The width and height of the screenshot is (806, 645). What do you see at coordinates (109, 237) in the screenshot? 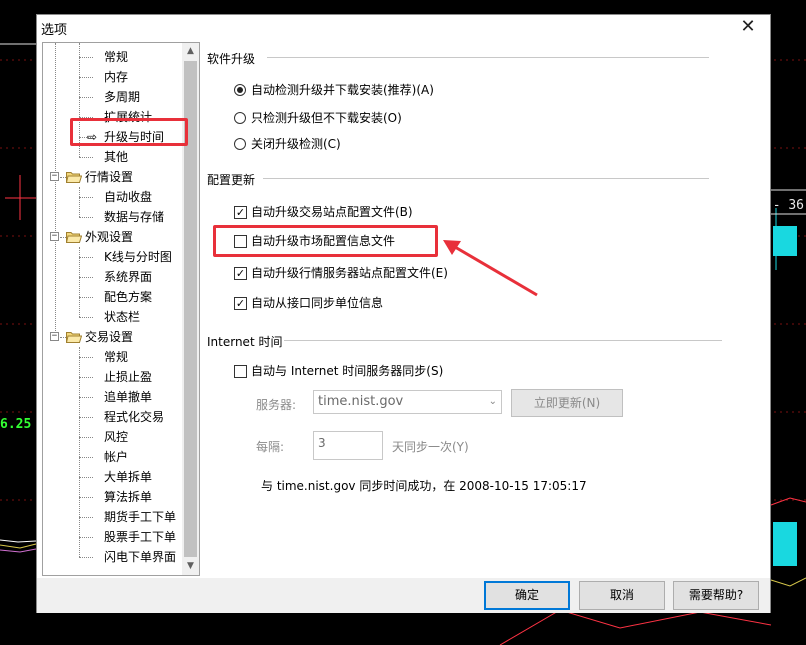
I see `tree-folder-item: 外观设置` at bounding box center [109, 237].